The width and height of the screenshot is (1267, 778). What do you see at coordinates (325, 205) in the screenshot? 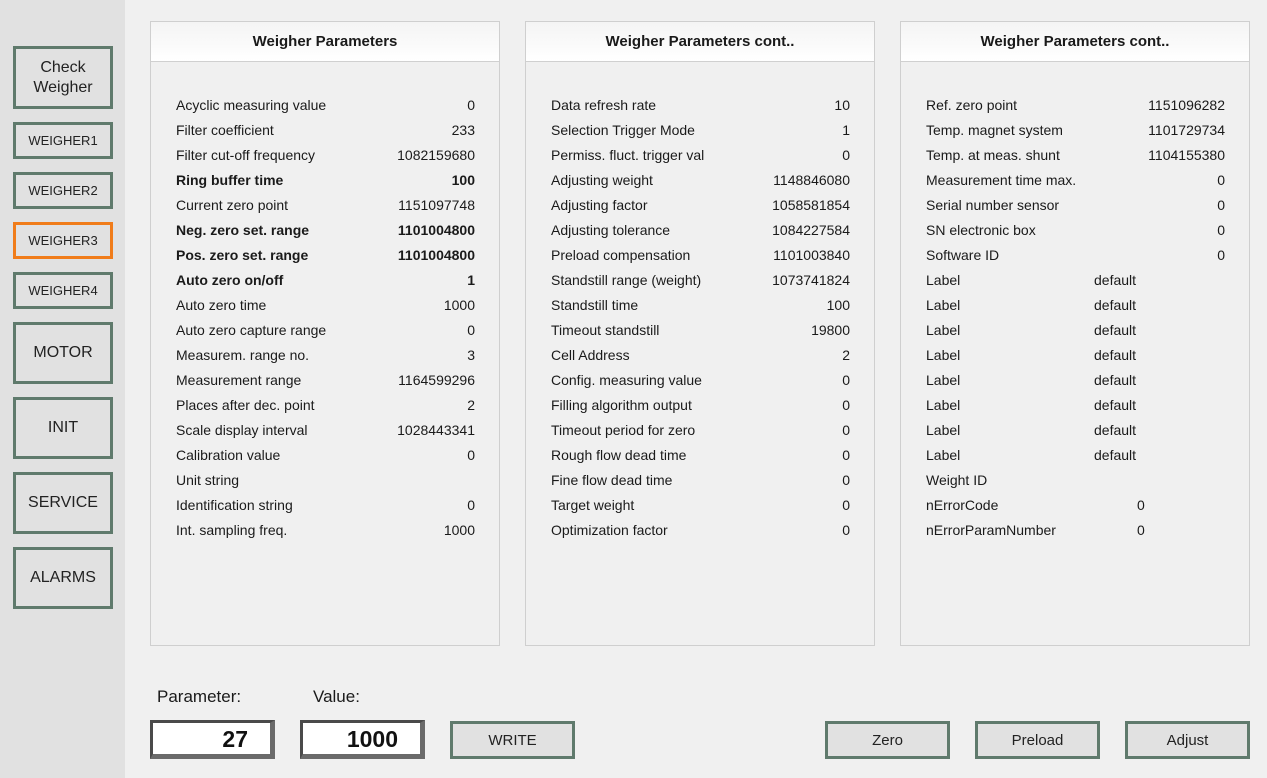
I see `parameter-row: Current zero point 1151097748` at bounding box center [325, 205].